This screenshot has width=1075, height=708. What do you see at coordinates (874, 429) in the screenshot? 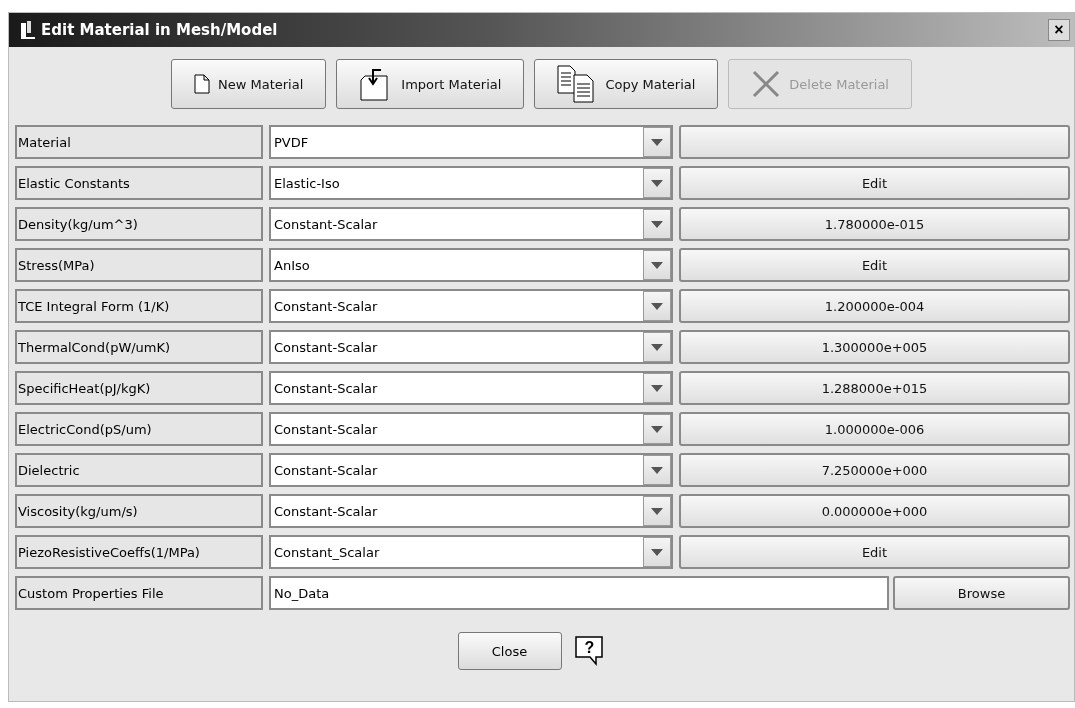
I see `property-value-button: 1.000000e-006` at bounding box center [874, 429].